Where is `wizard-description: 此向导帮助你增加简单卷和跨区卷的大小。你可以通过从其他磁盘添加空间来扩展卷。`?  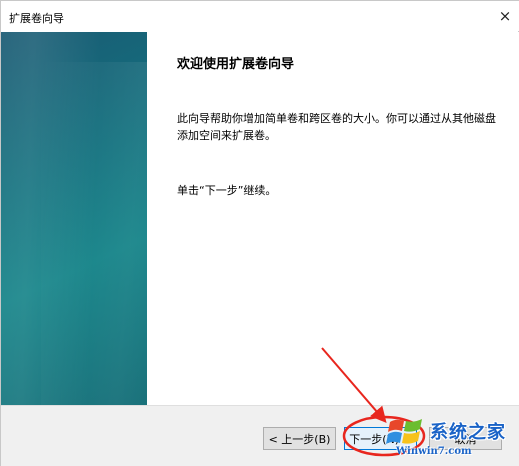
wizard-description: 此向导帮助你增加简单卷和跨区卷的大小。你可以通过从其他磁盘添加空间来扩展卷。 is located at coordinates (336, 127).